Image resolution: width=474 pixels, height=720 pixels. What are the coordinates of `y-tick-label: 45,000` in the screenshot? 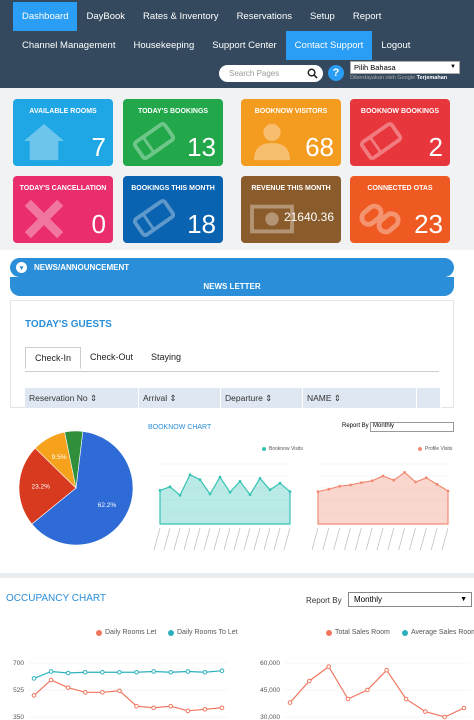 It's located at (270, 690).